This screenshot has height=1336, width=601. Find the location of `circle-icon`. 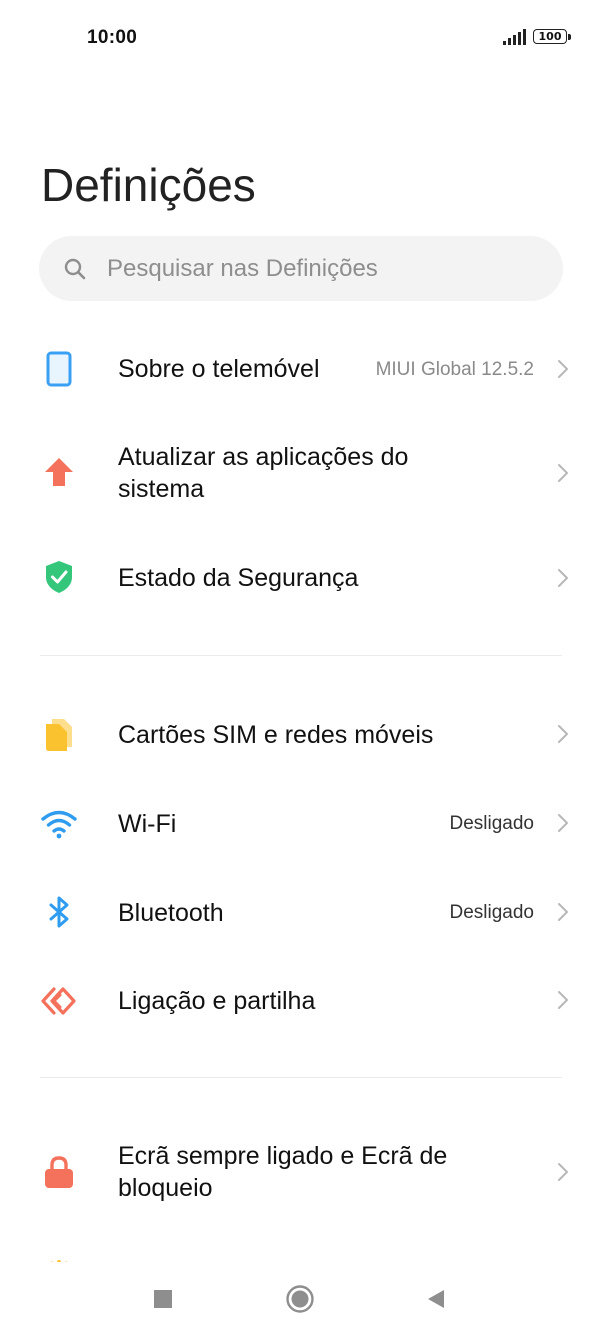

circle-icon is located at coordinates (300, 1299).